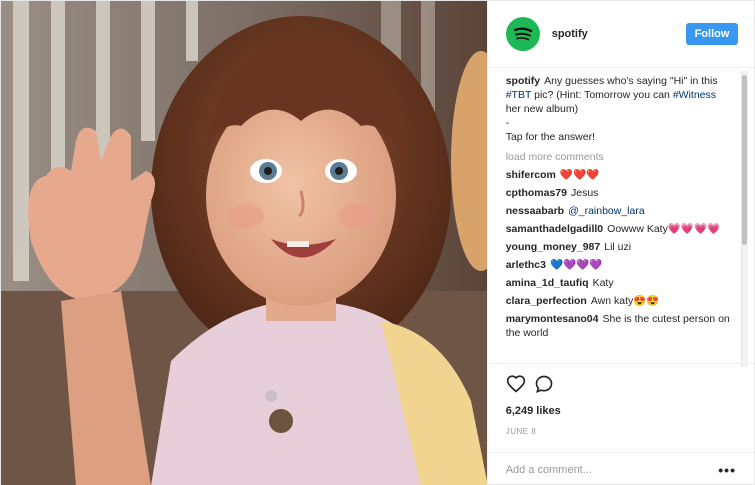  Describe the element at coordinates (619, 283) in the screenshot. I see `comment-item: amina_1d_taufiq Katy` at that location.